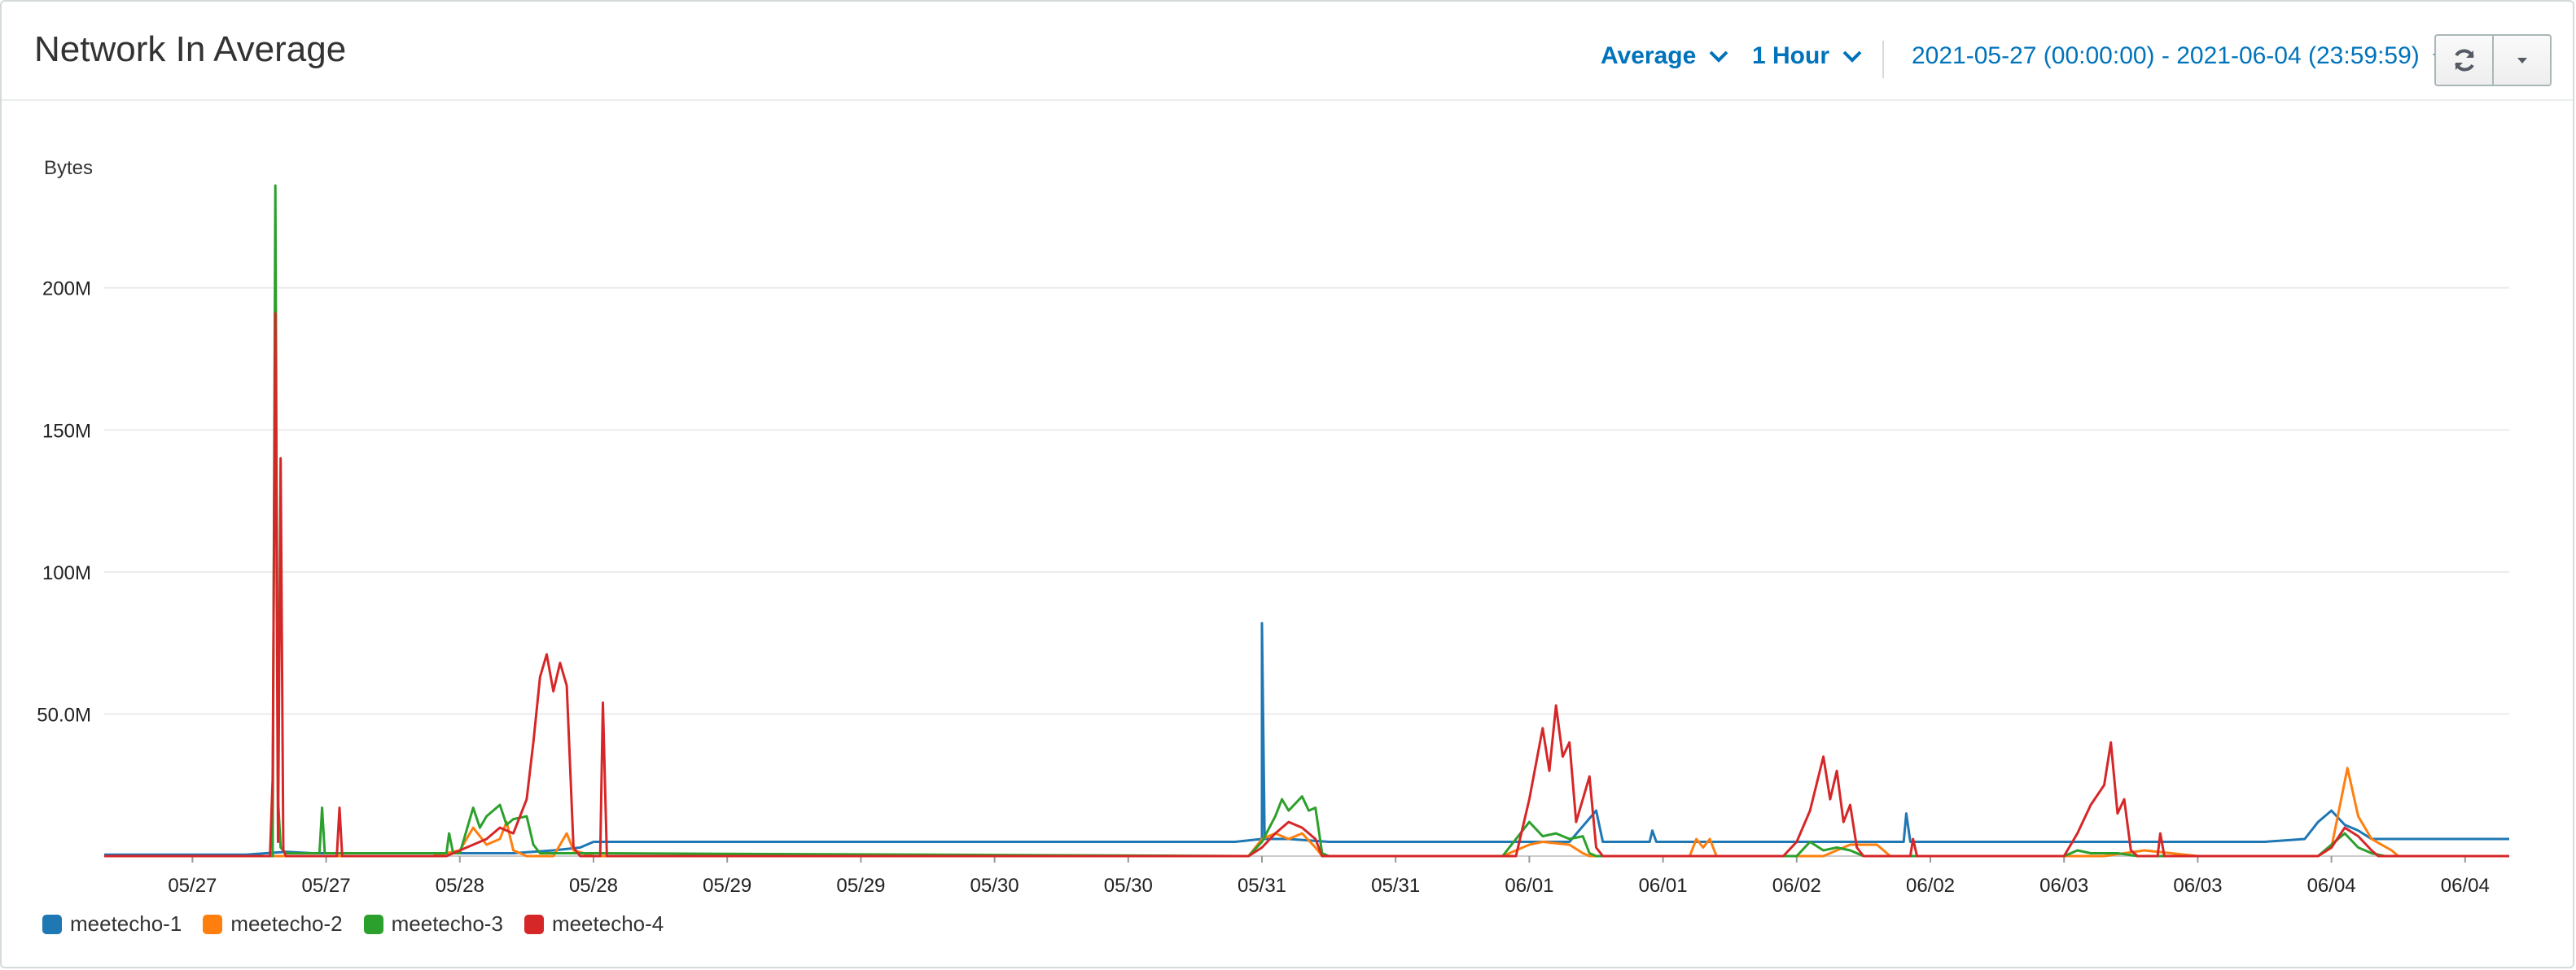 Image resolution: width=2576 pixels, height=970 pixels. I want to click on y-tick-label: 150M, so click(66, 431).